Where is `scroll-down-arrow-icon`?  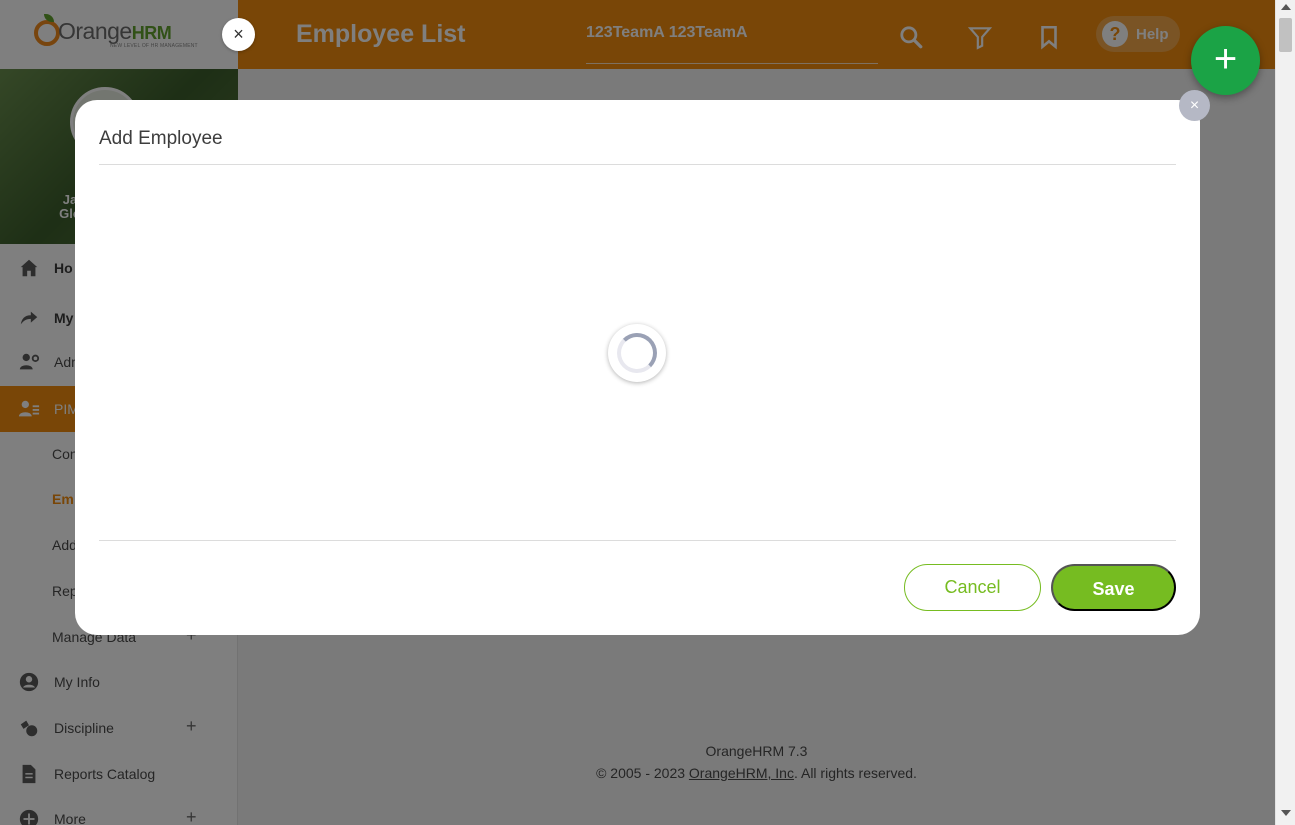 scroll-down-arrow-icon is located at coordinates (1286, 813).